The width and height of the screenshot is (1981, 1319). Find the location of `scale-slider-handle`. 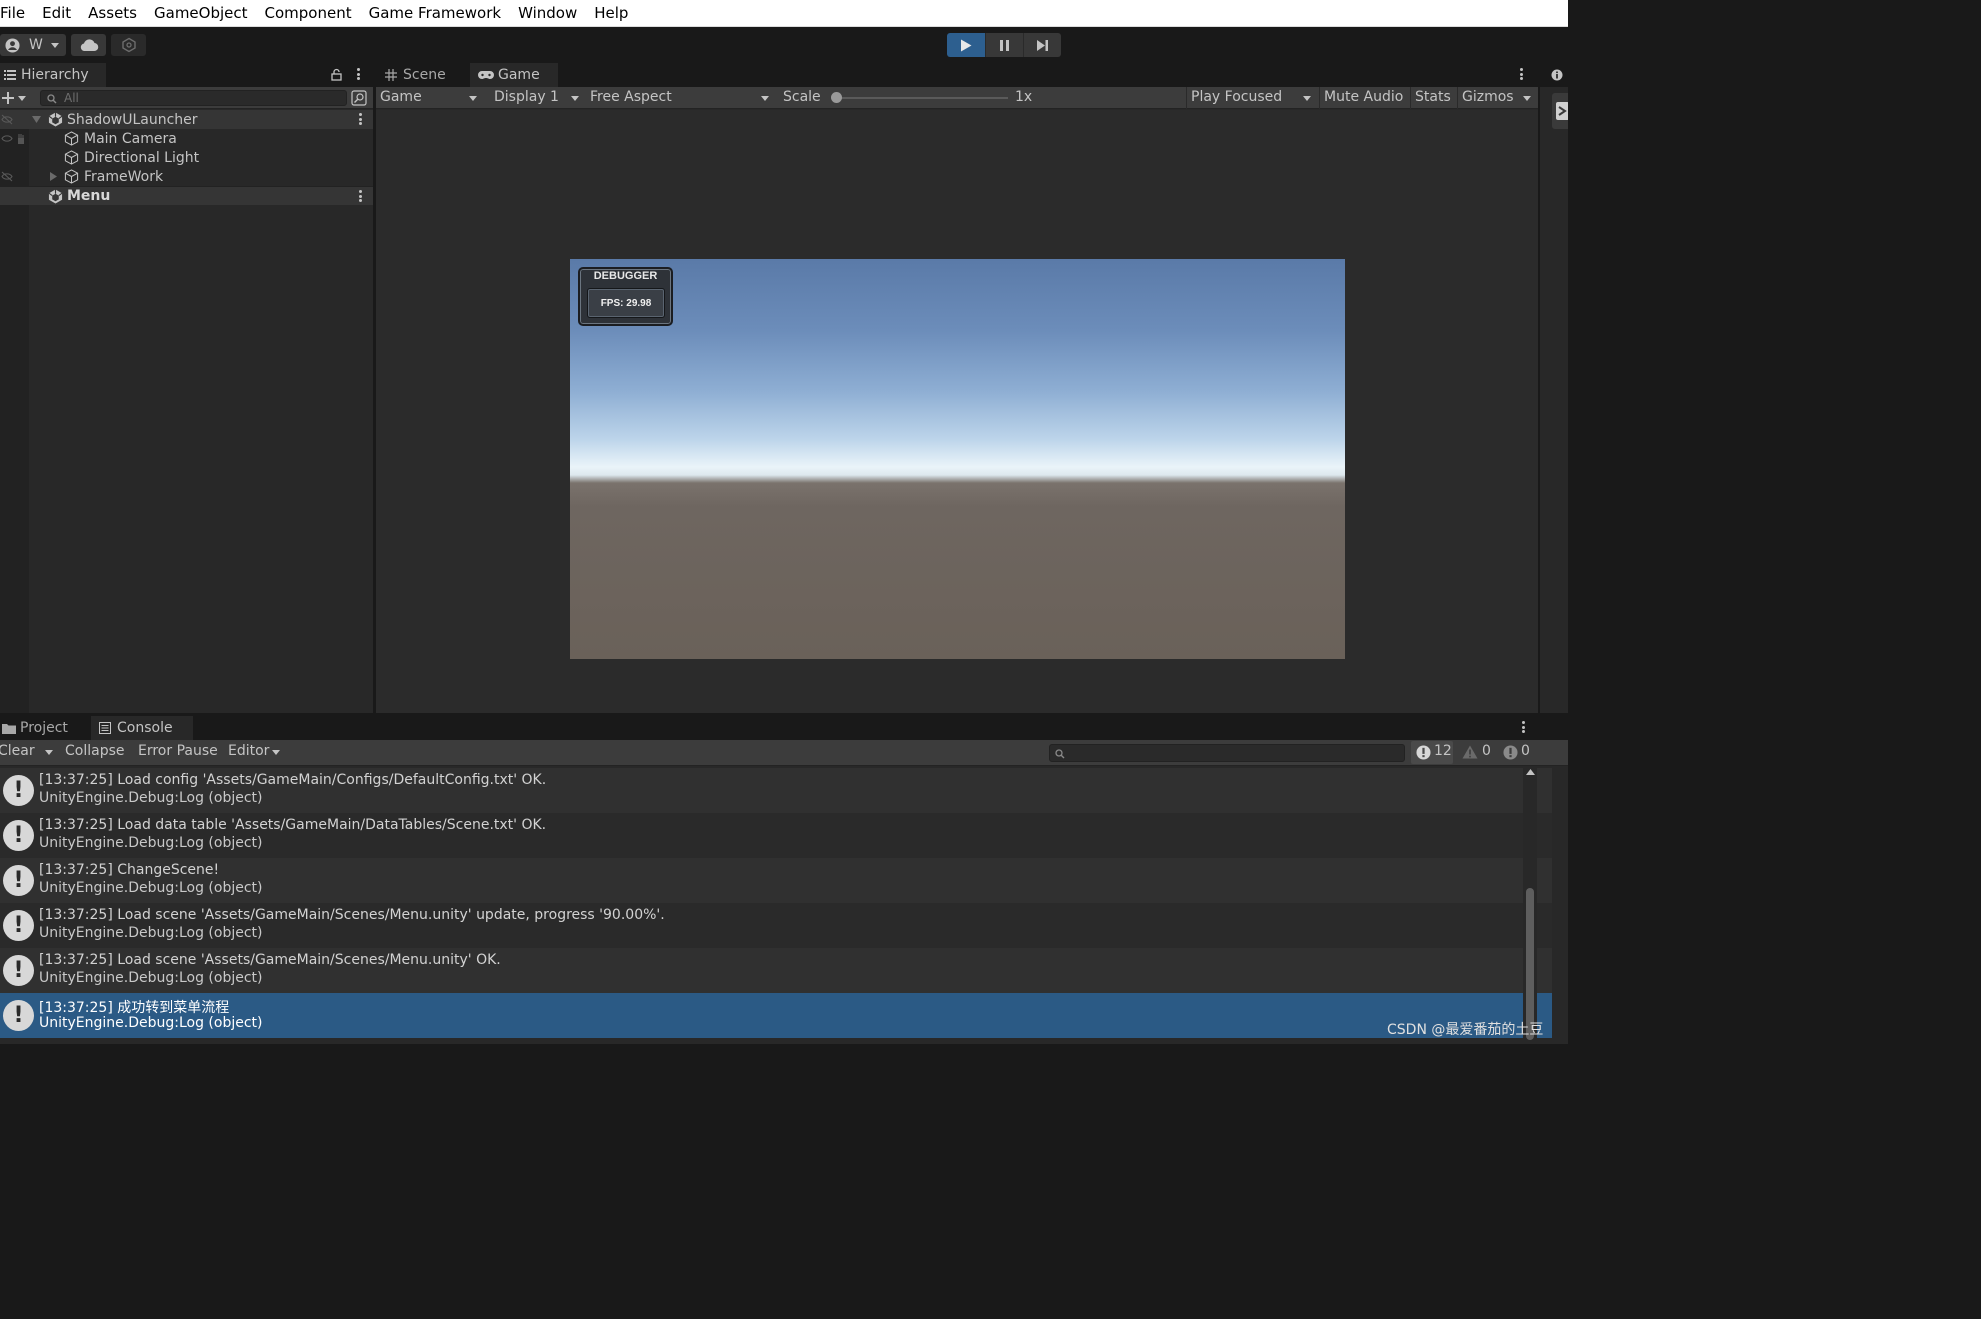

scale-slider-handle is located at coordinates (836, 97).